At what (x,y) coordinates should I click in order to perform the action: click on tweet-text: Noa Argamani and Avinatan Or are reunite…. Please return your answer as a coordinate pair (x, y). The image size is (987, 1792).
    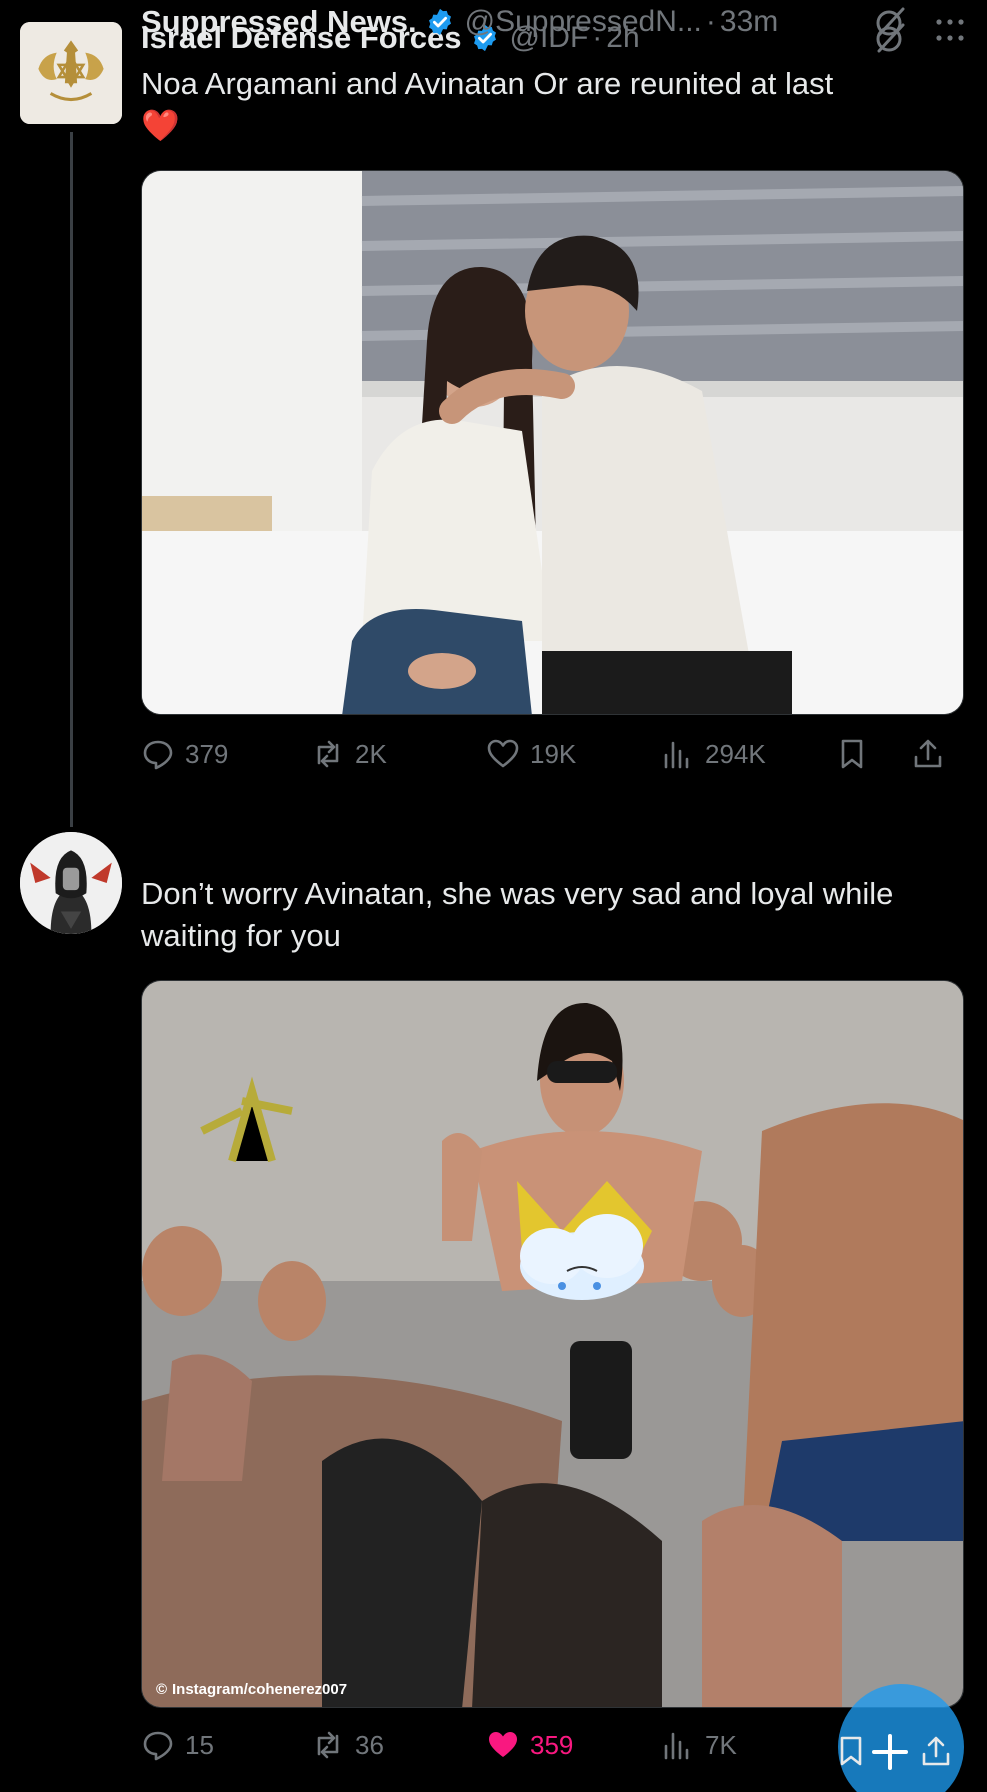
    Looking at the image, I should click on (534, 105).